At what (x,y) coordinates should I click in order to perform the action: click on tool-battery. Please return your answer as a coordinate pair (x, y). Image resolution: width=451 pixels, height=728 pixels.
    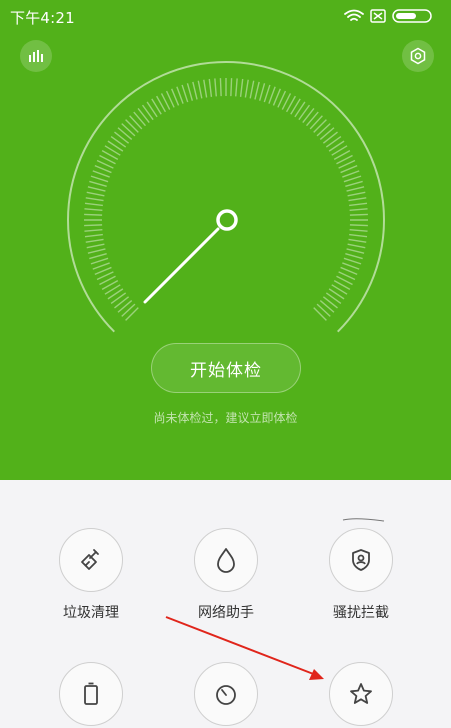
    Looking at the image, I should click on (91, 694).